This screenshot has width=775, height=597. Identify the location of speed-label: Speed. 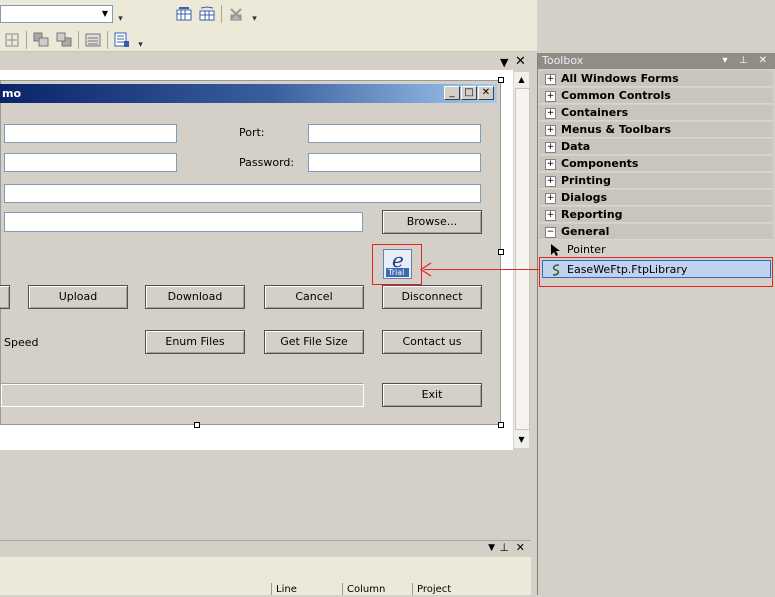
(21, 342).